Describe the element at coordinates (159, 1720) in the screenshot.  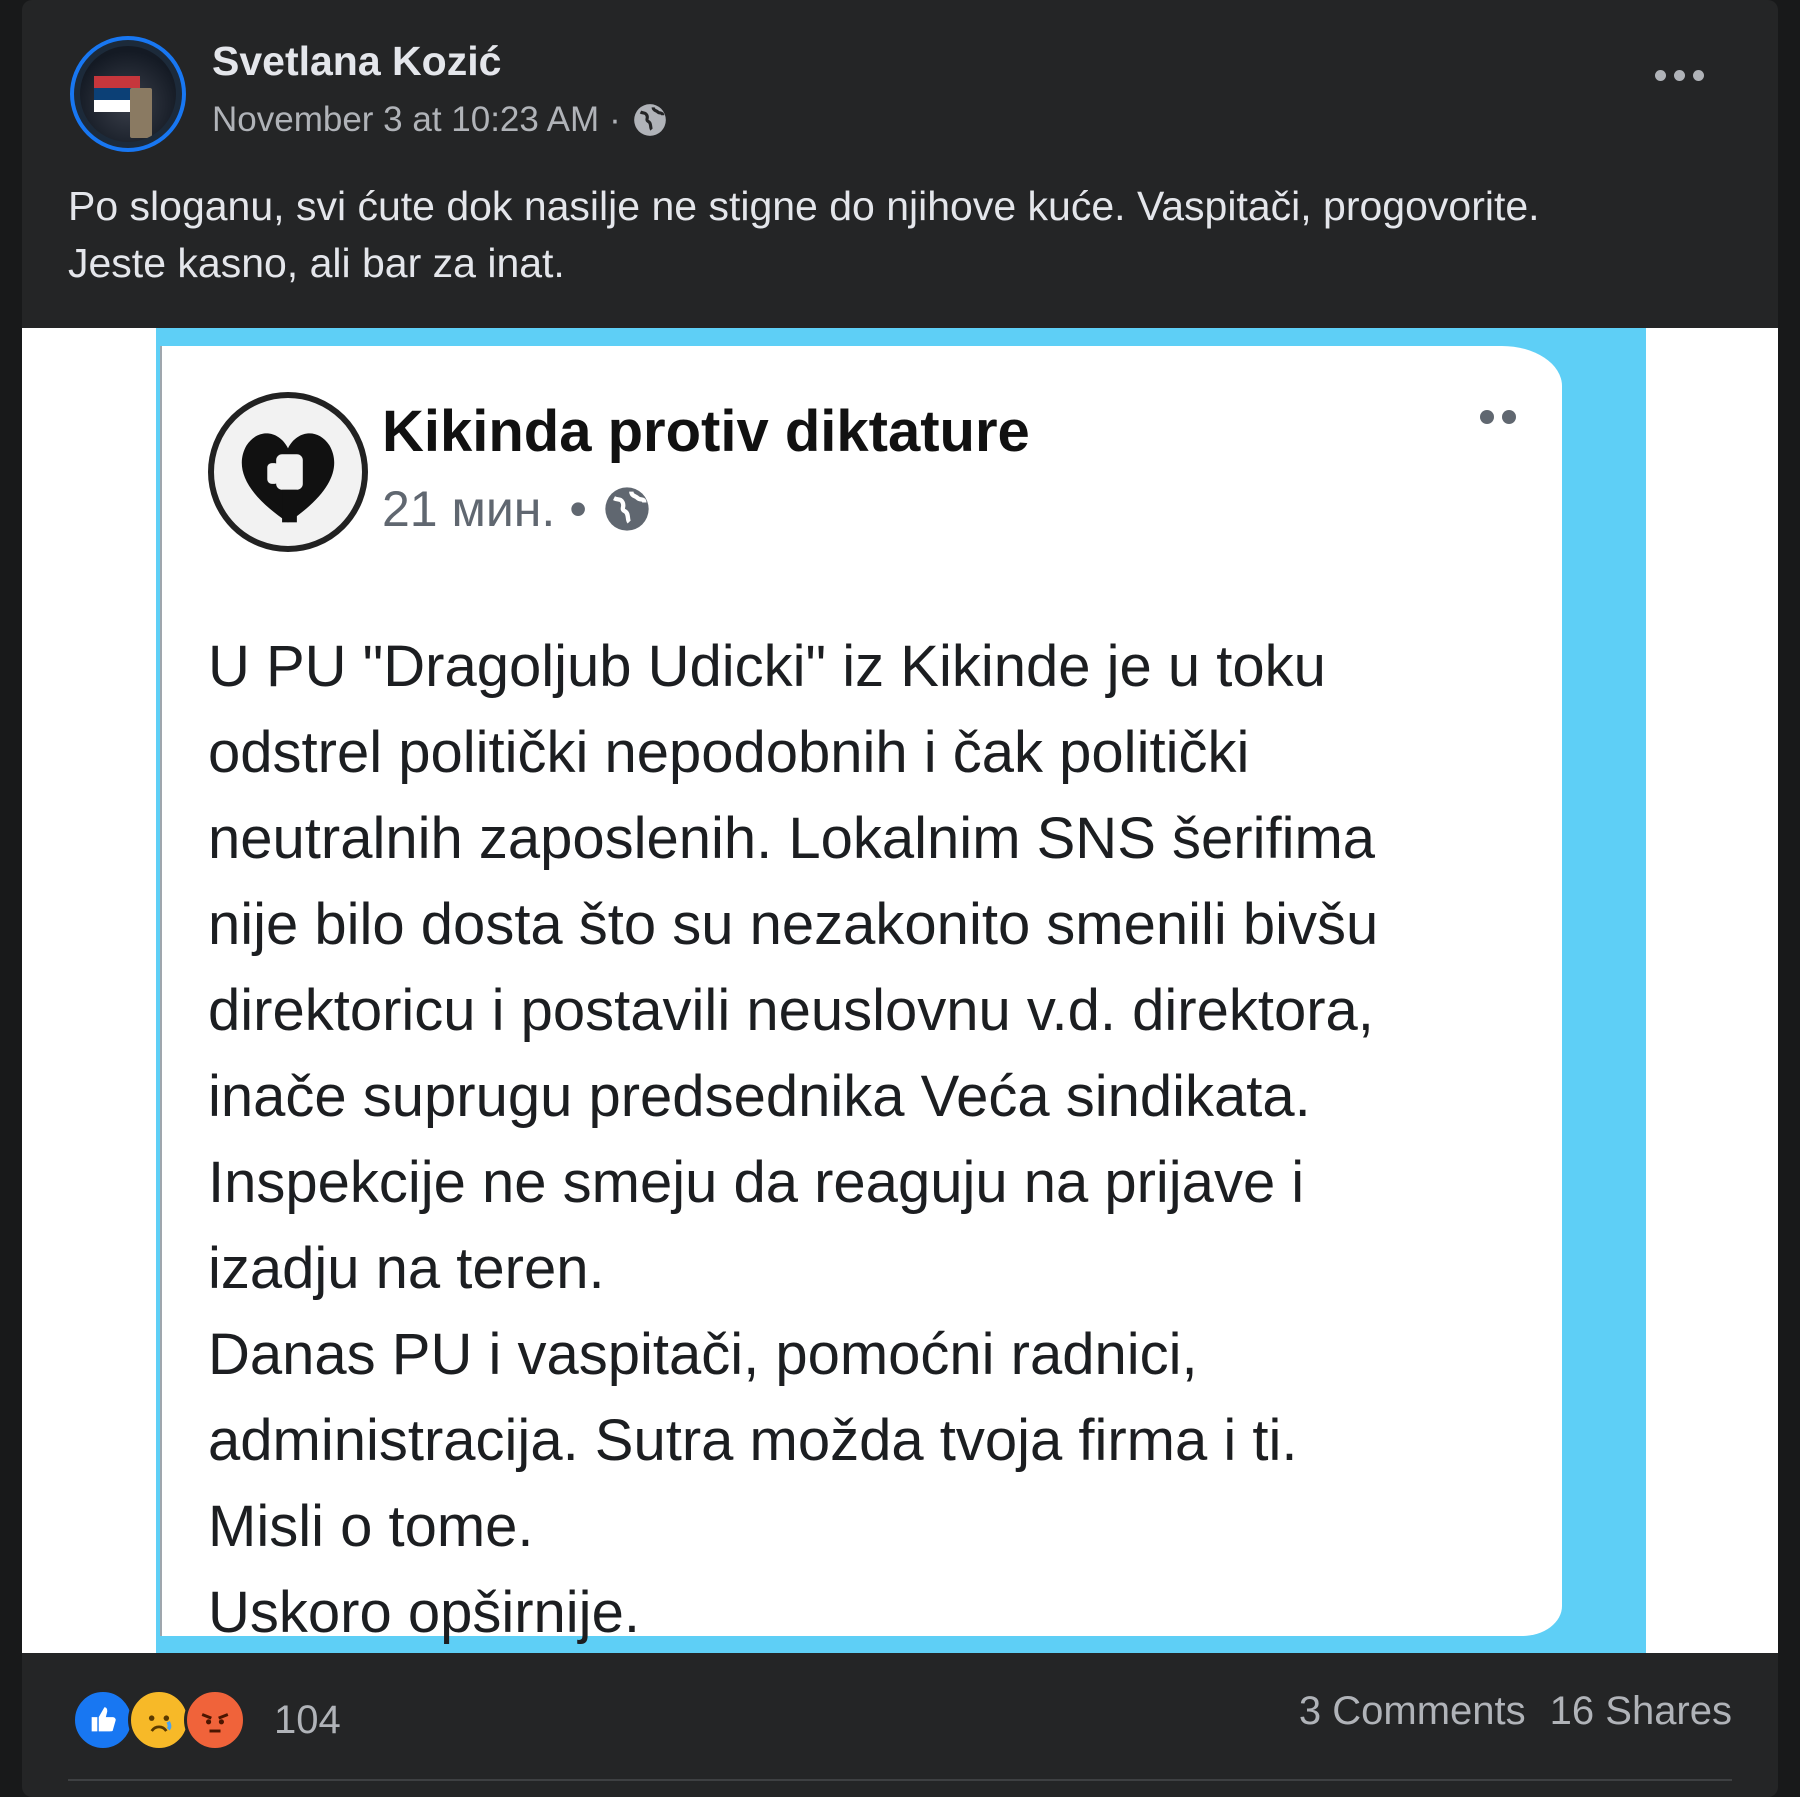
I see `sad-icon` at that location.